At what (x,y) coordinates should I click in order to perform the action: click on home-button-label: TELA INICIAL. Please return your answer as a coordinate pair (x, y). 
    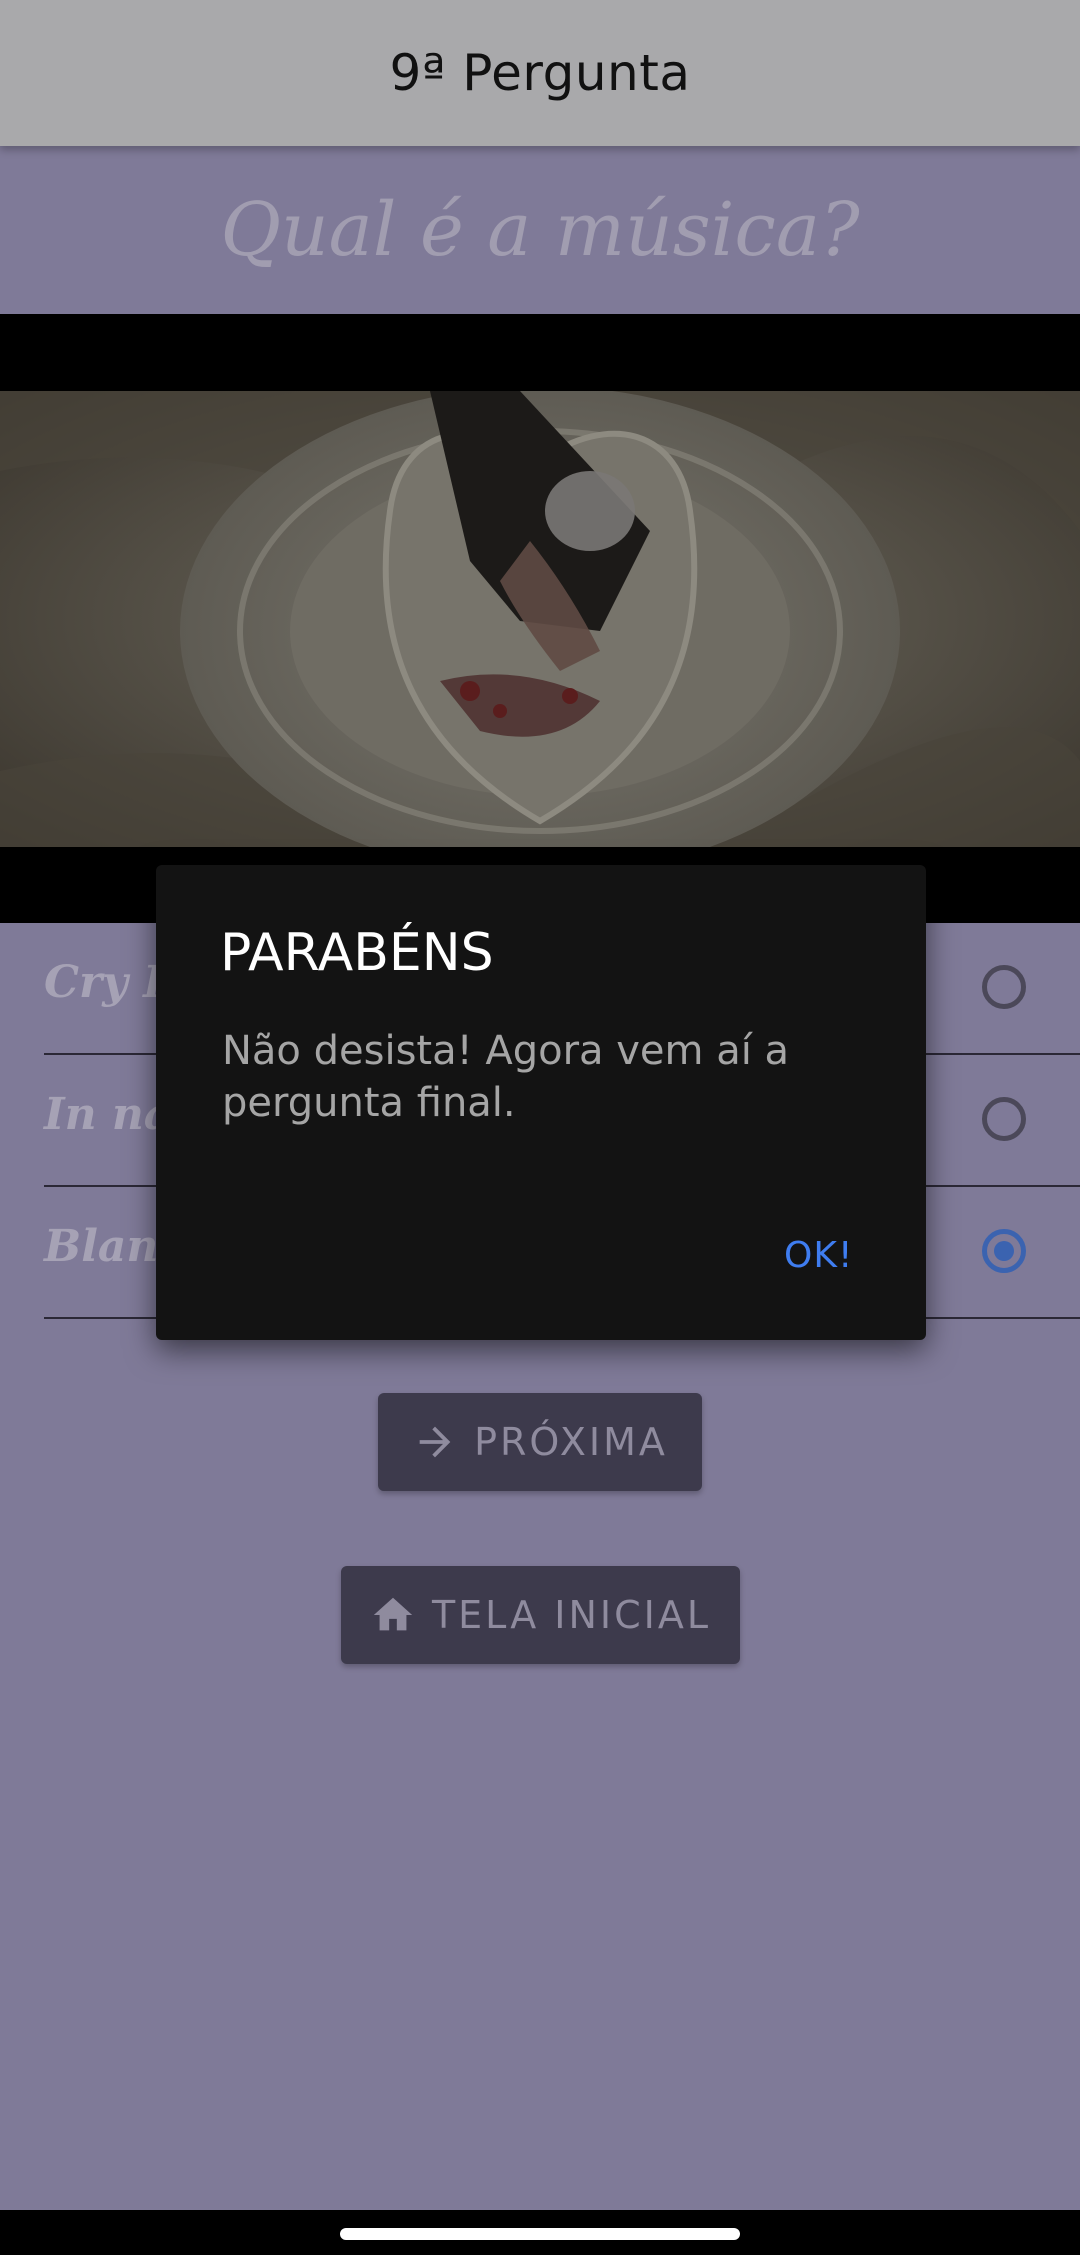
    Looking at the image, I should click on (571, 1615).